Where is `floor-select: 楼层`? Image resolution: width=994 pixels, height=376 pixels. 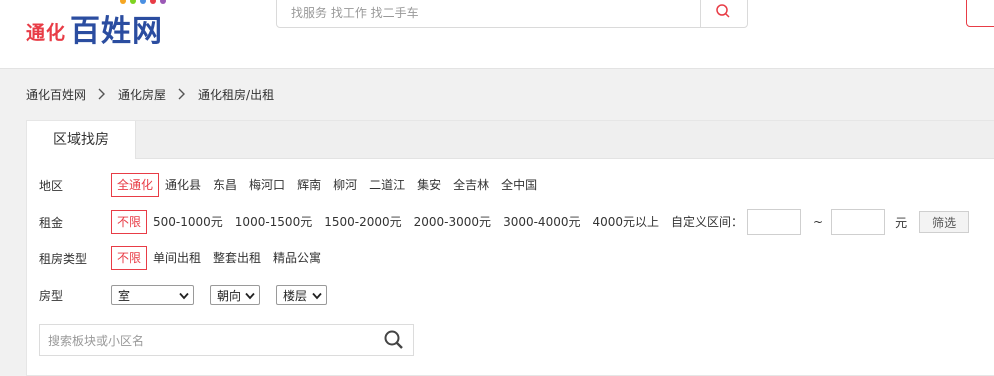 floor-select: 楼层 is located at coordinates (301, 295).